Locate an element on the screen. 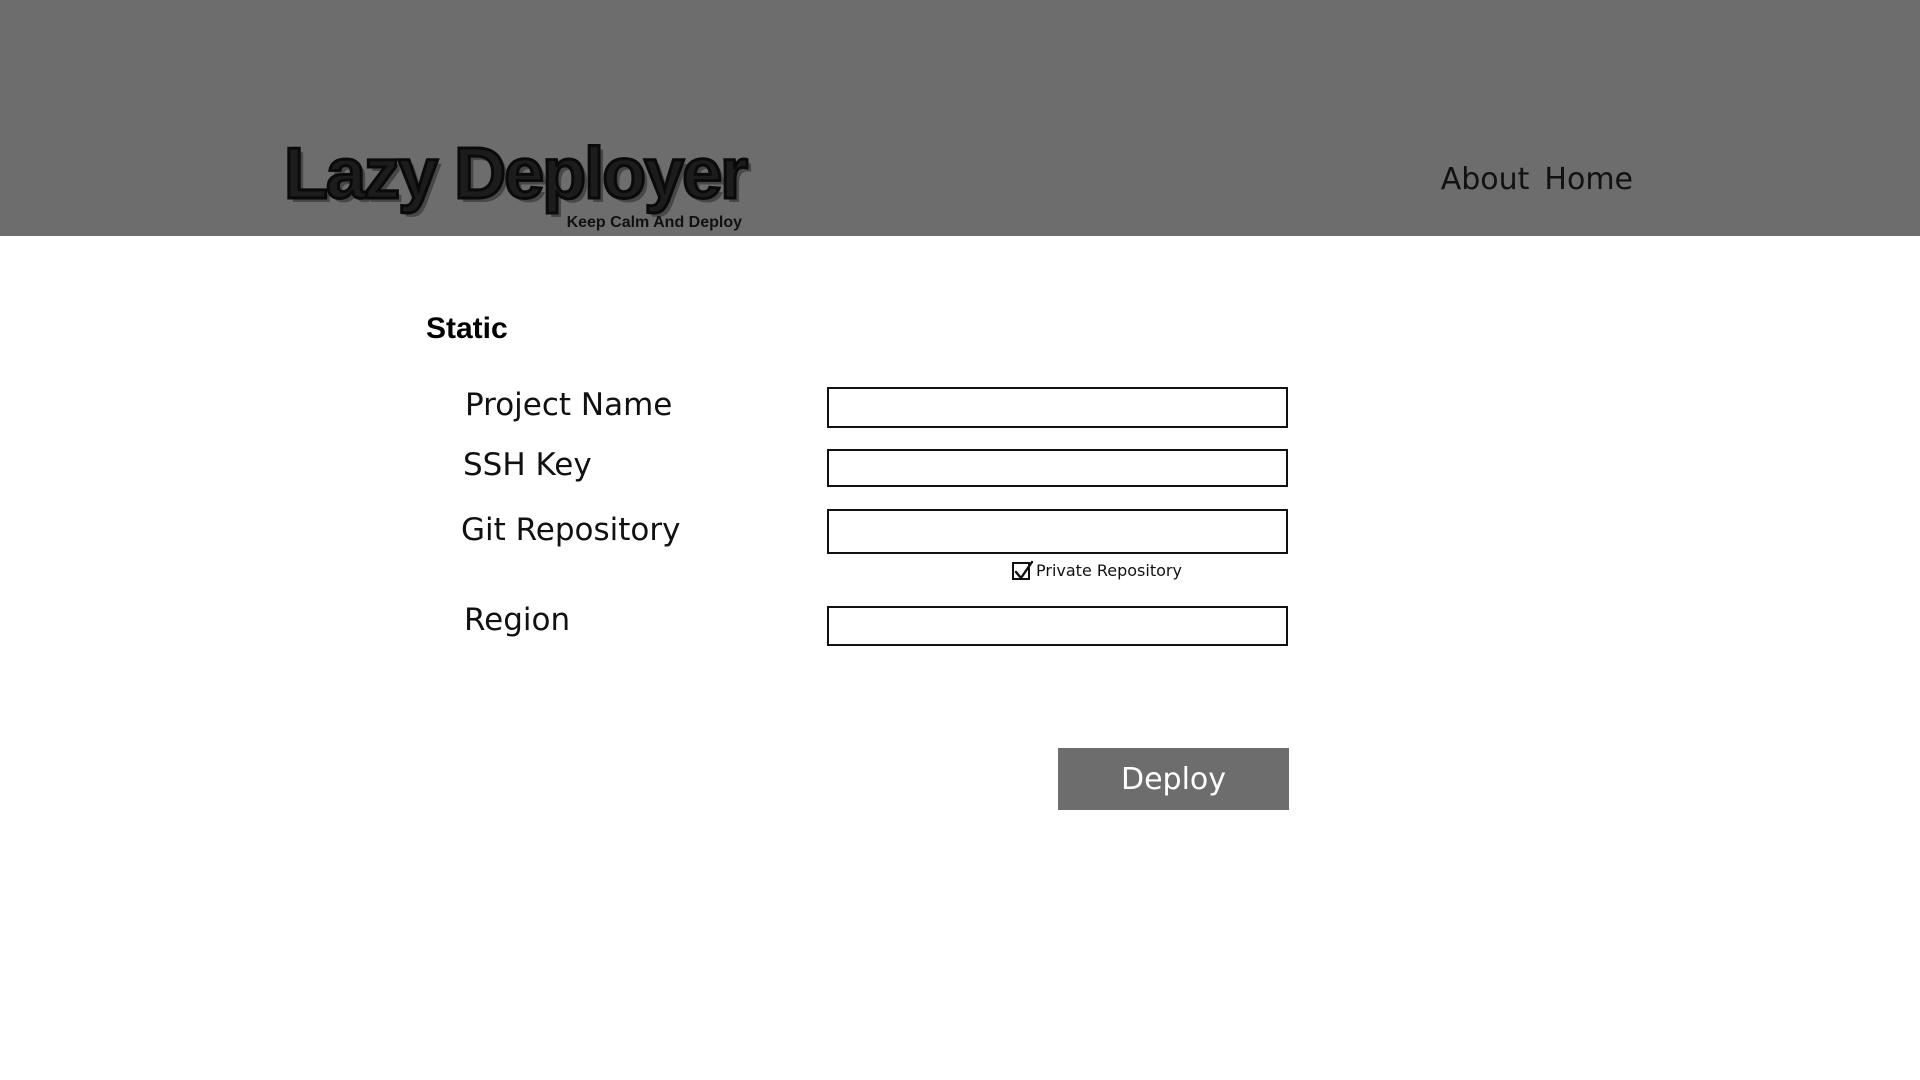  private-repository-label: Private Repository is located at coordinates (1109, 570).